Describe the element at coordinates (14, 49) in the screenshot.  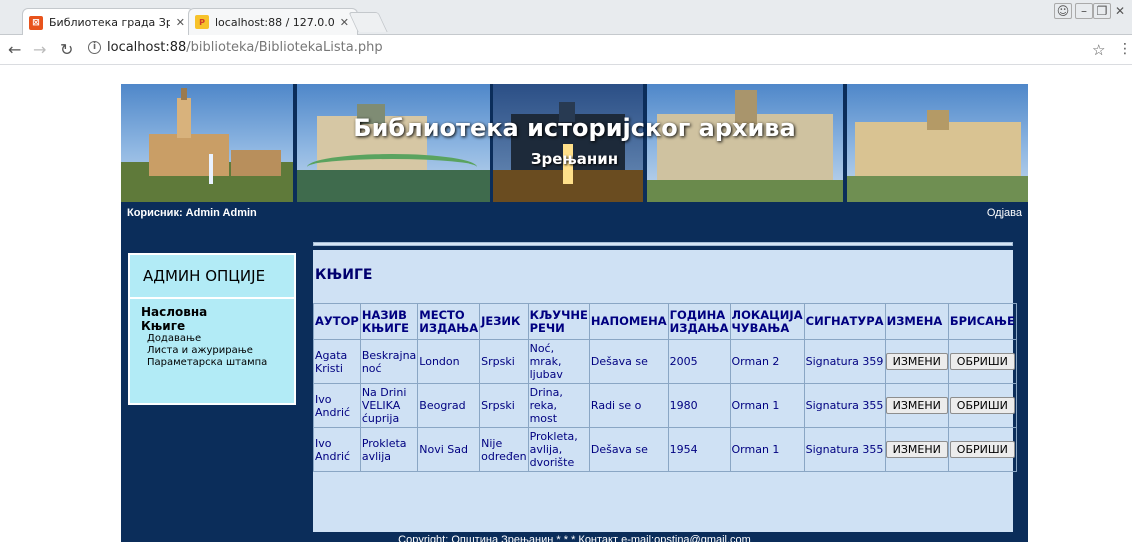
I see `back-arrow-icon: ←` at that location.